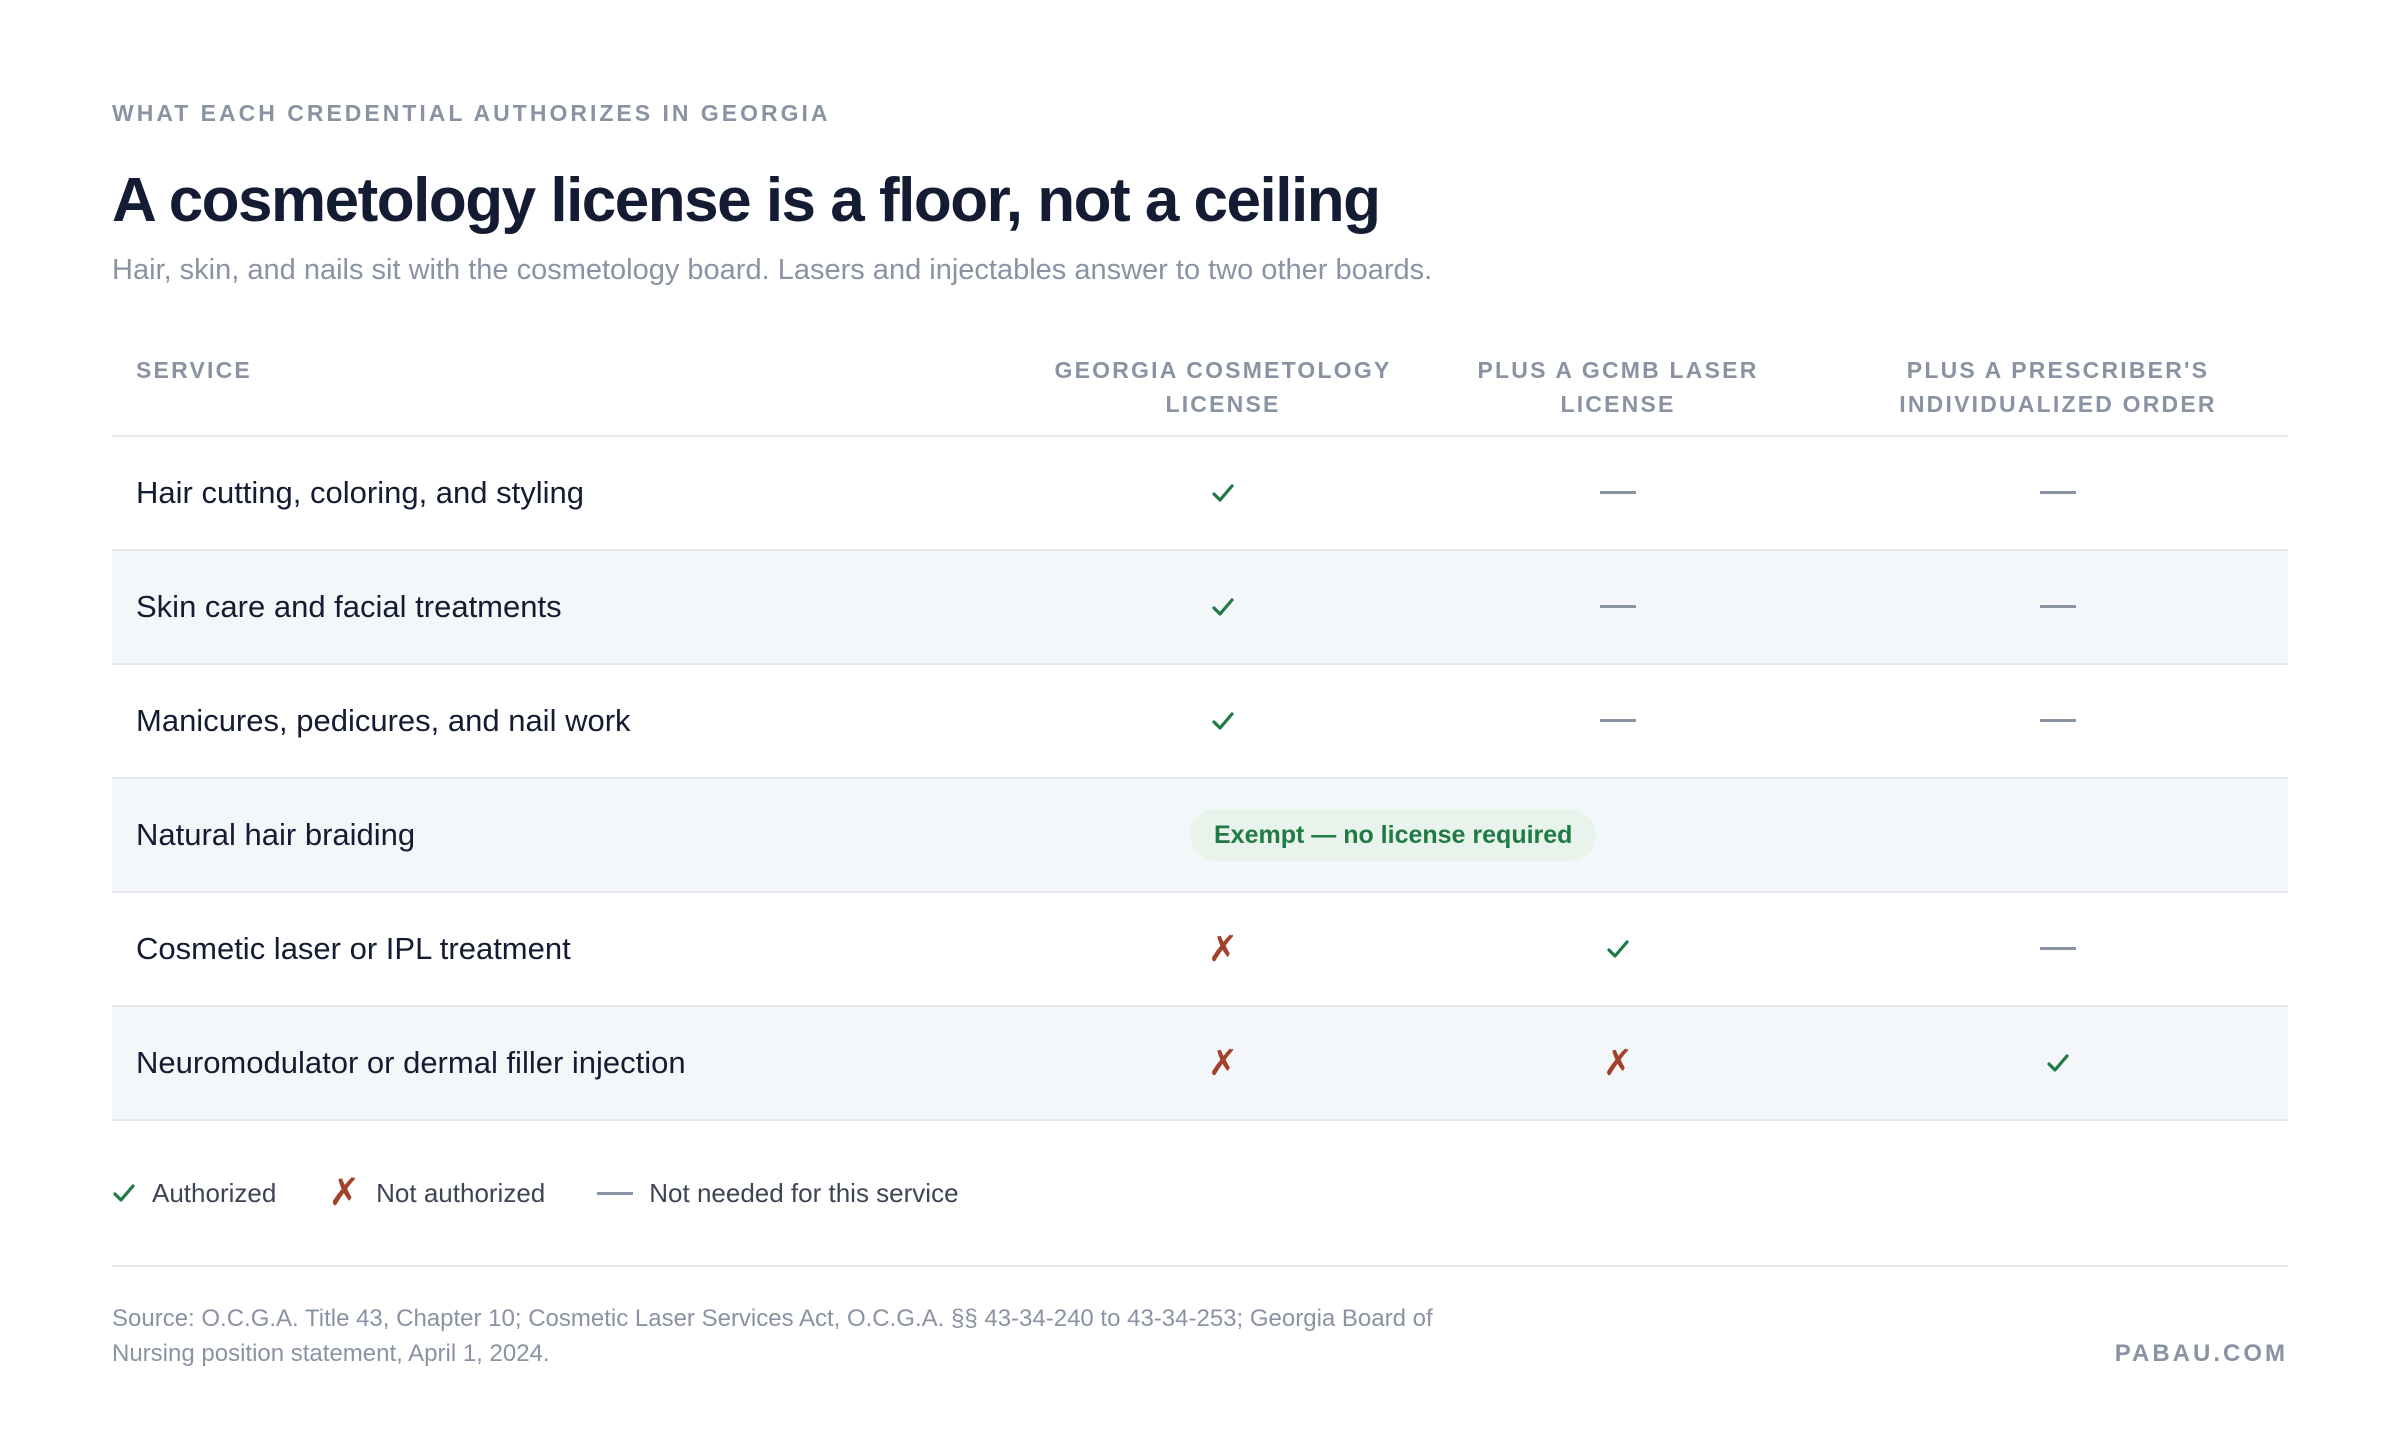  I want to click on footer-divider, so click(1200, 1266).